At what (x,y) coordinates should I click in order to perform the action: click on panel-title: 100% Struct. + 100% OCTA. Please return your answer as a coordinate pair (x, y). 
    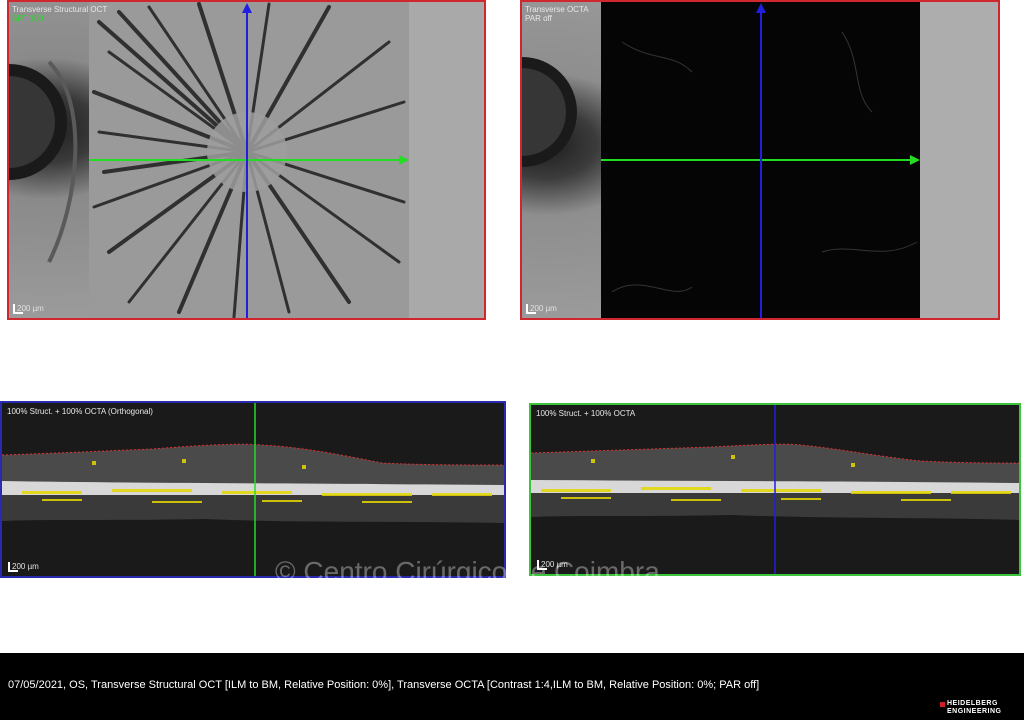
    Looking at the image, I should click on (586, 413).